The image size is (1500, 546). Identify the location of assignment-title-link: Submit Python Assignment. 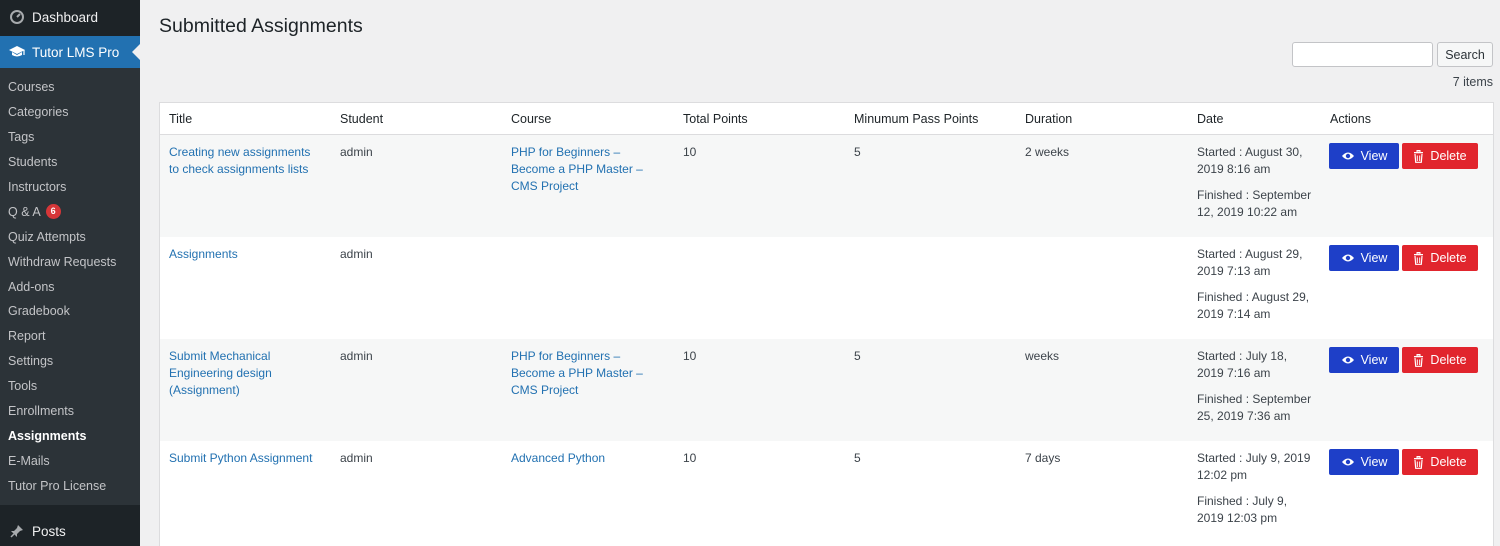
(244, 458).